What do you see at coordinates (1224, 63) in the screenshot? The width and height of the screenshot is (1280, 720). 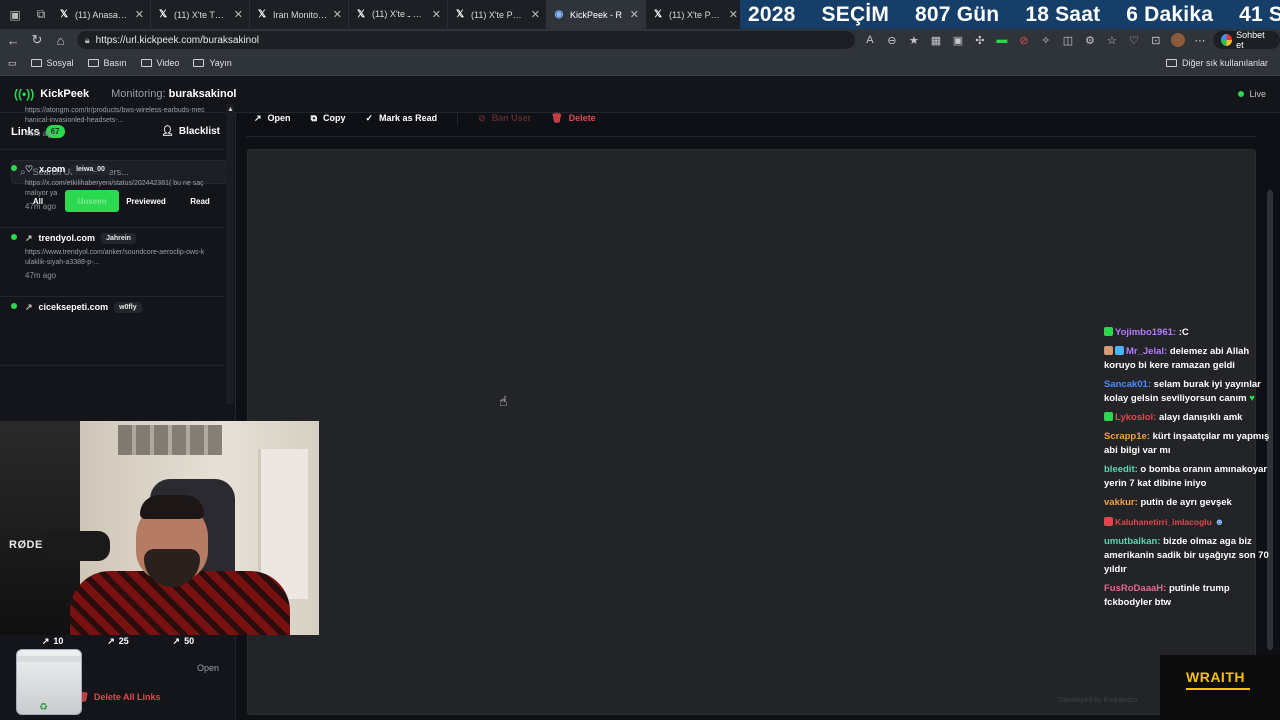 I see `other-bookmarks-label: Diğer sık kullanılanlar` at bounding box center [1224, 63].